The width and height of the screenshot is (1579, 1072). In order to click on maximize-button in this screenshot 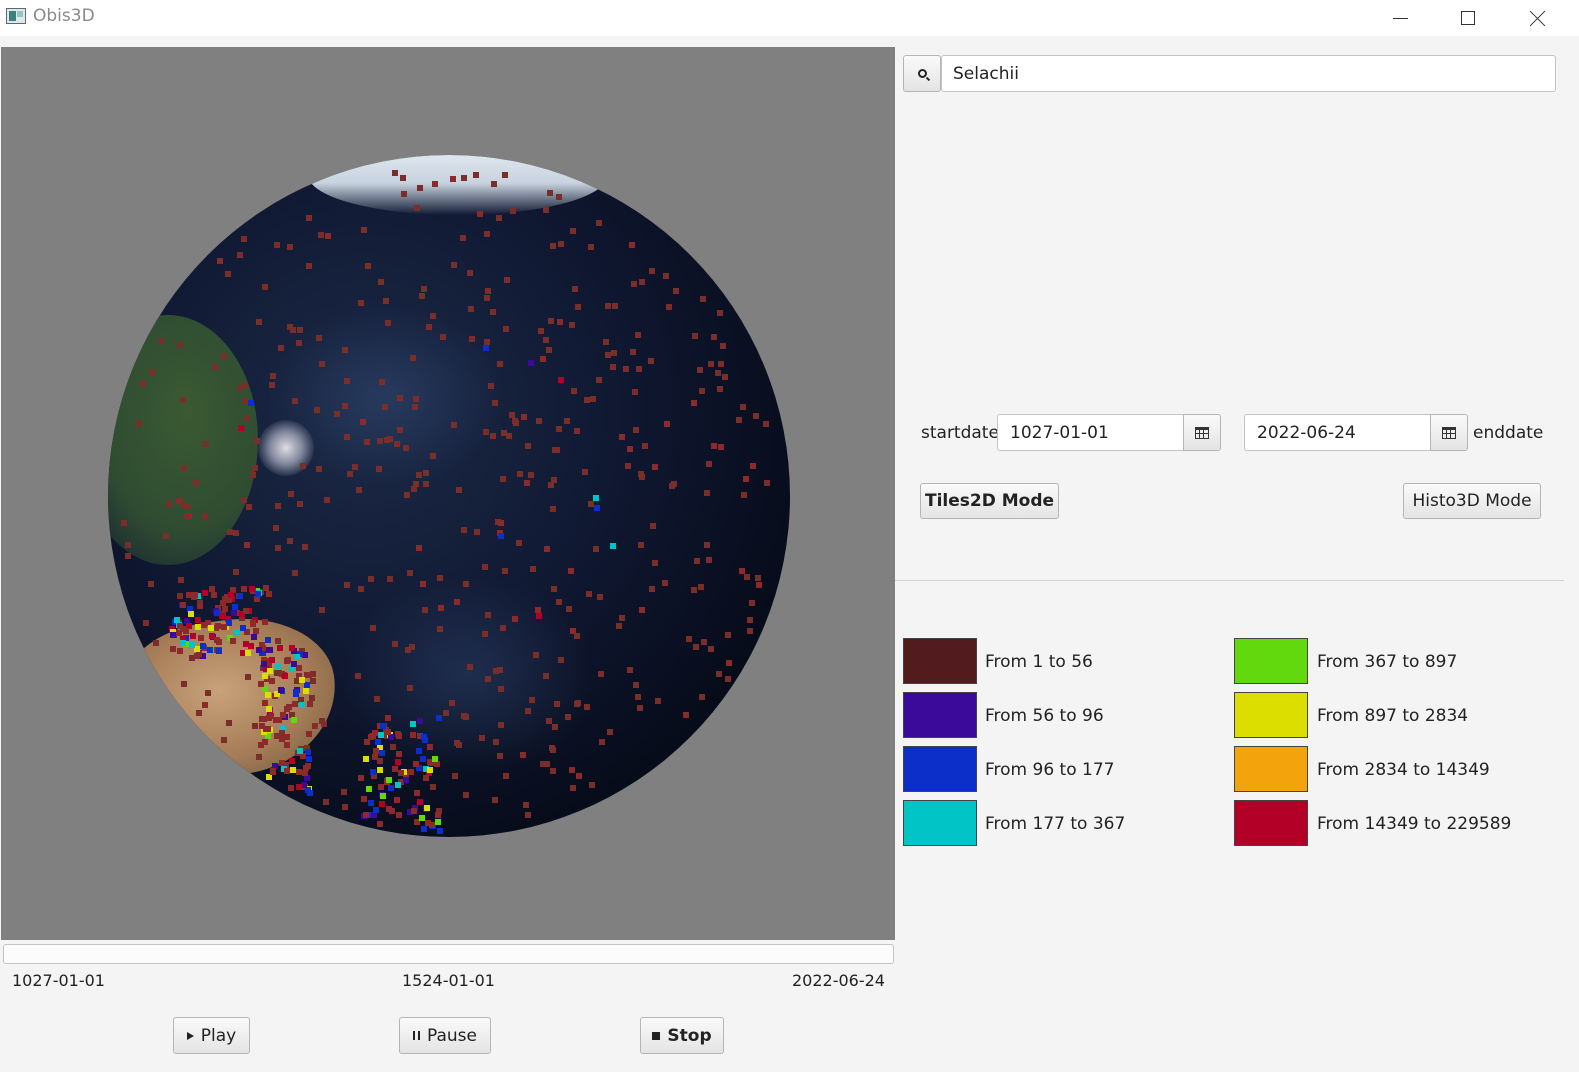, I will do `click(1468, 18)`.